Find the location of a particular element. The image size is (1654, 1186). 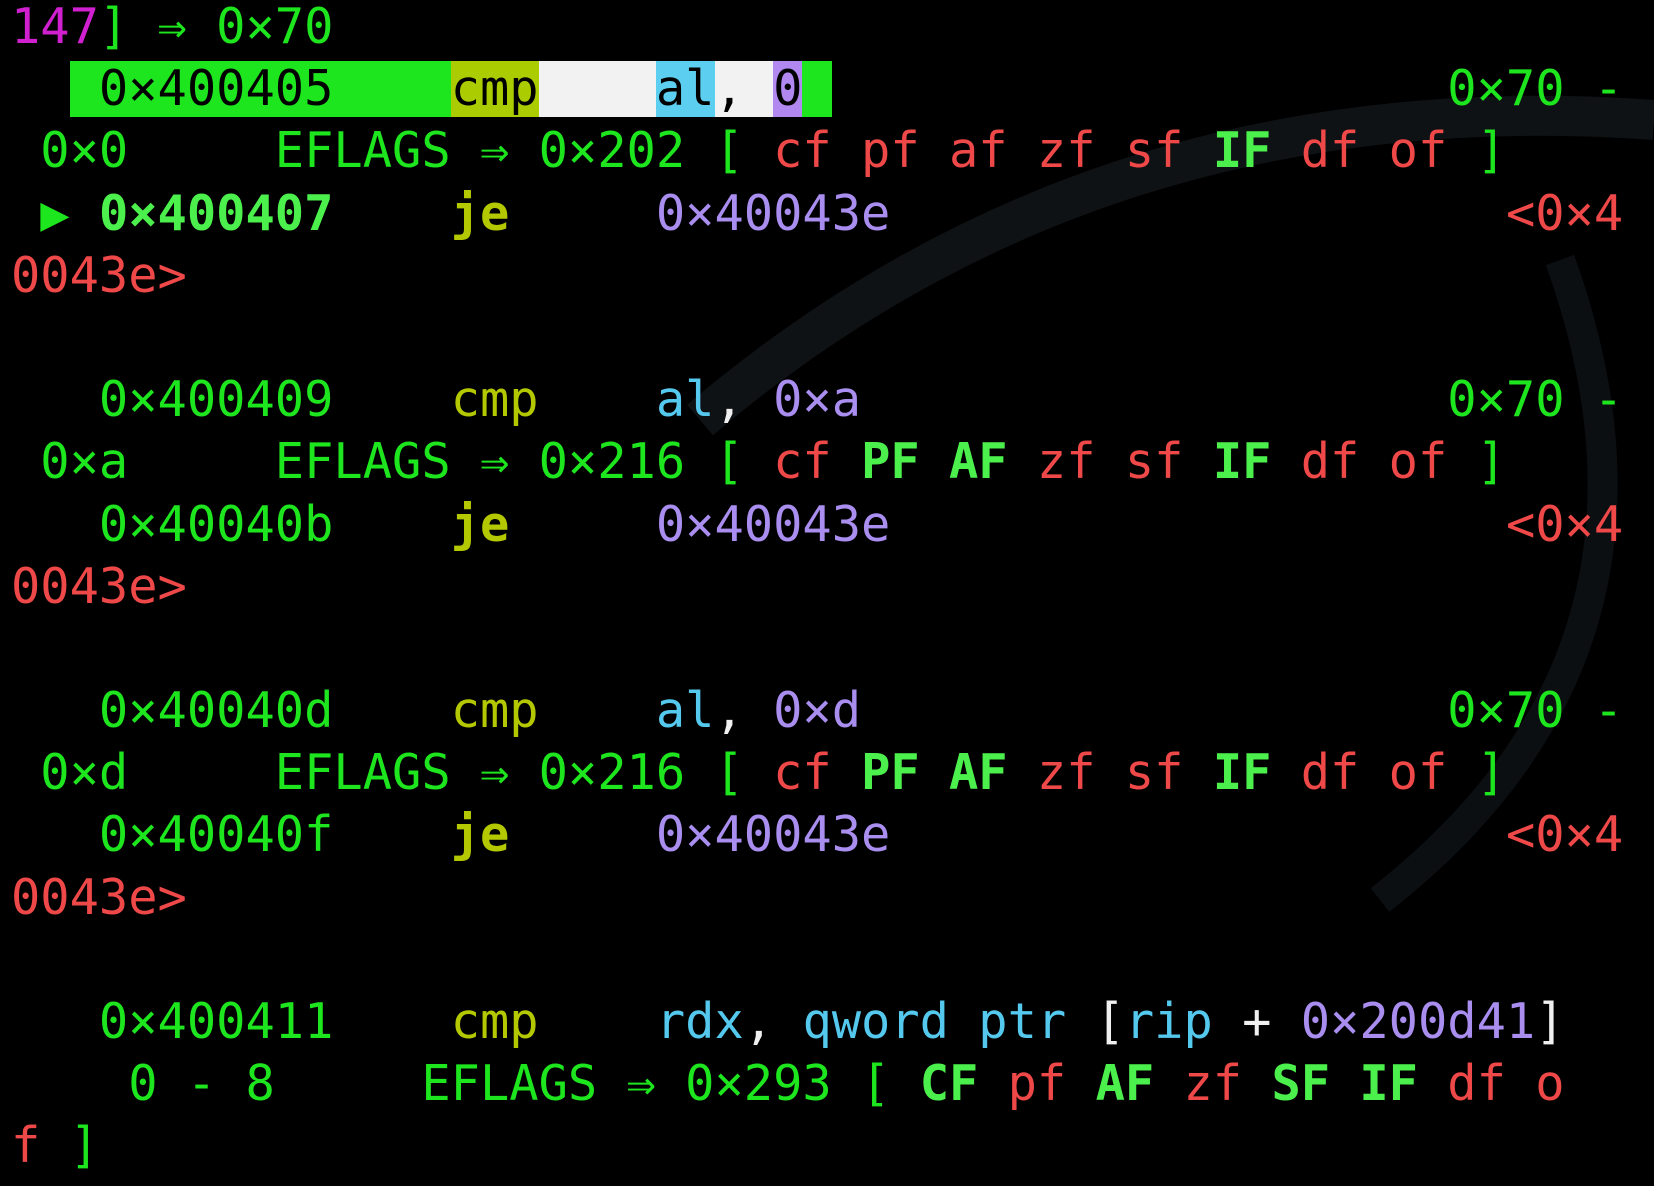

terminal-line: f ] is located at coordinates (817, 1146).